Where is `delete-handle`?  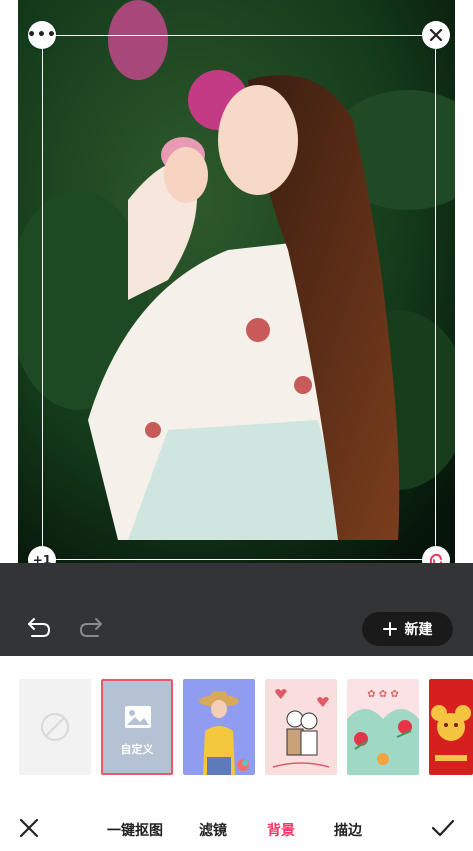
delete-handle is located at coordinates (436, 35).